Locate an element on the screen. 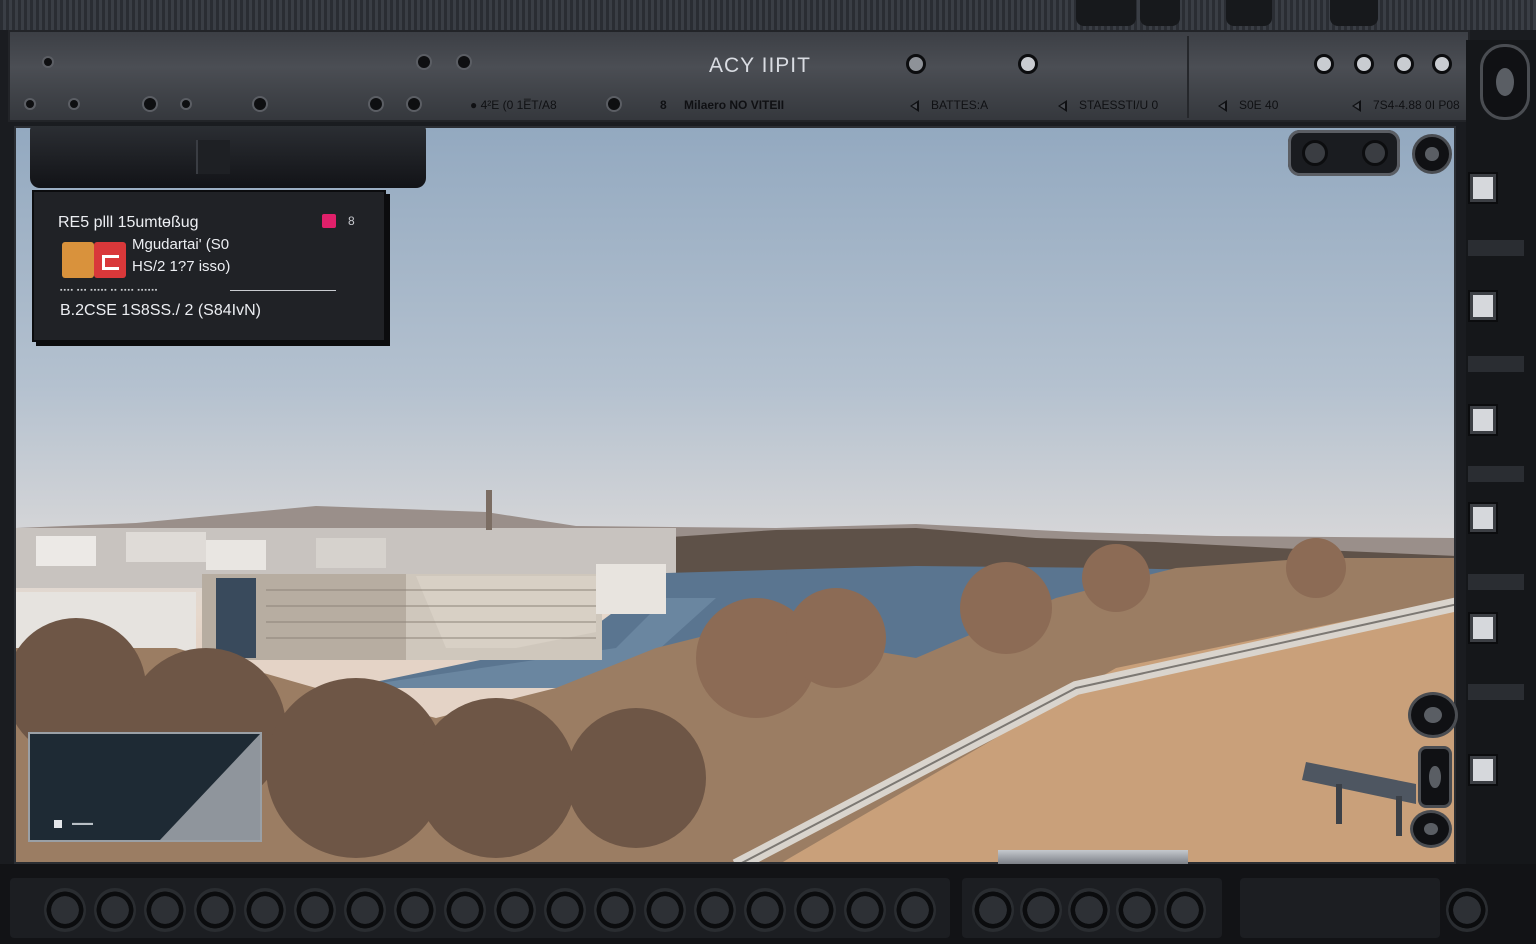  status-divider is located at coordinates (1188, 77).